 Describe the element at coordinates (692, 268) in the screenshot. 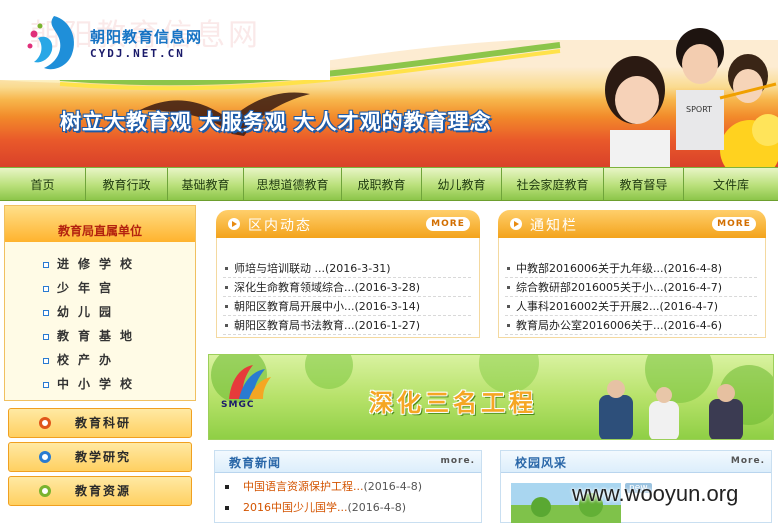

I see `notice-date: (2016-4-8)` at that location.